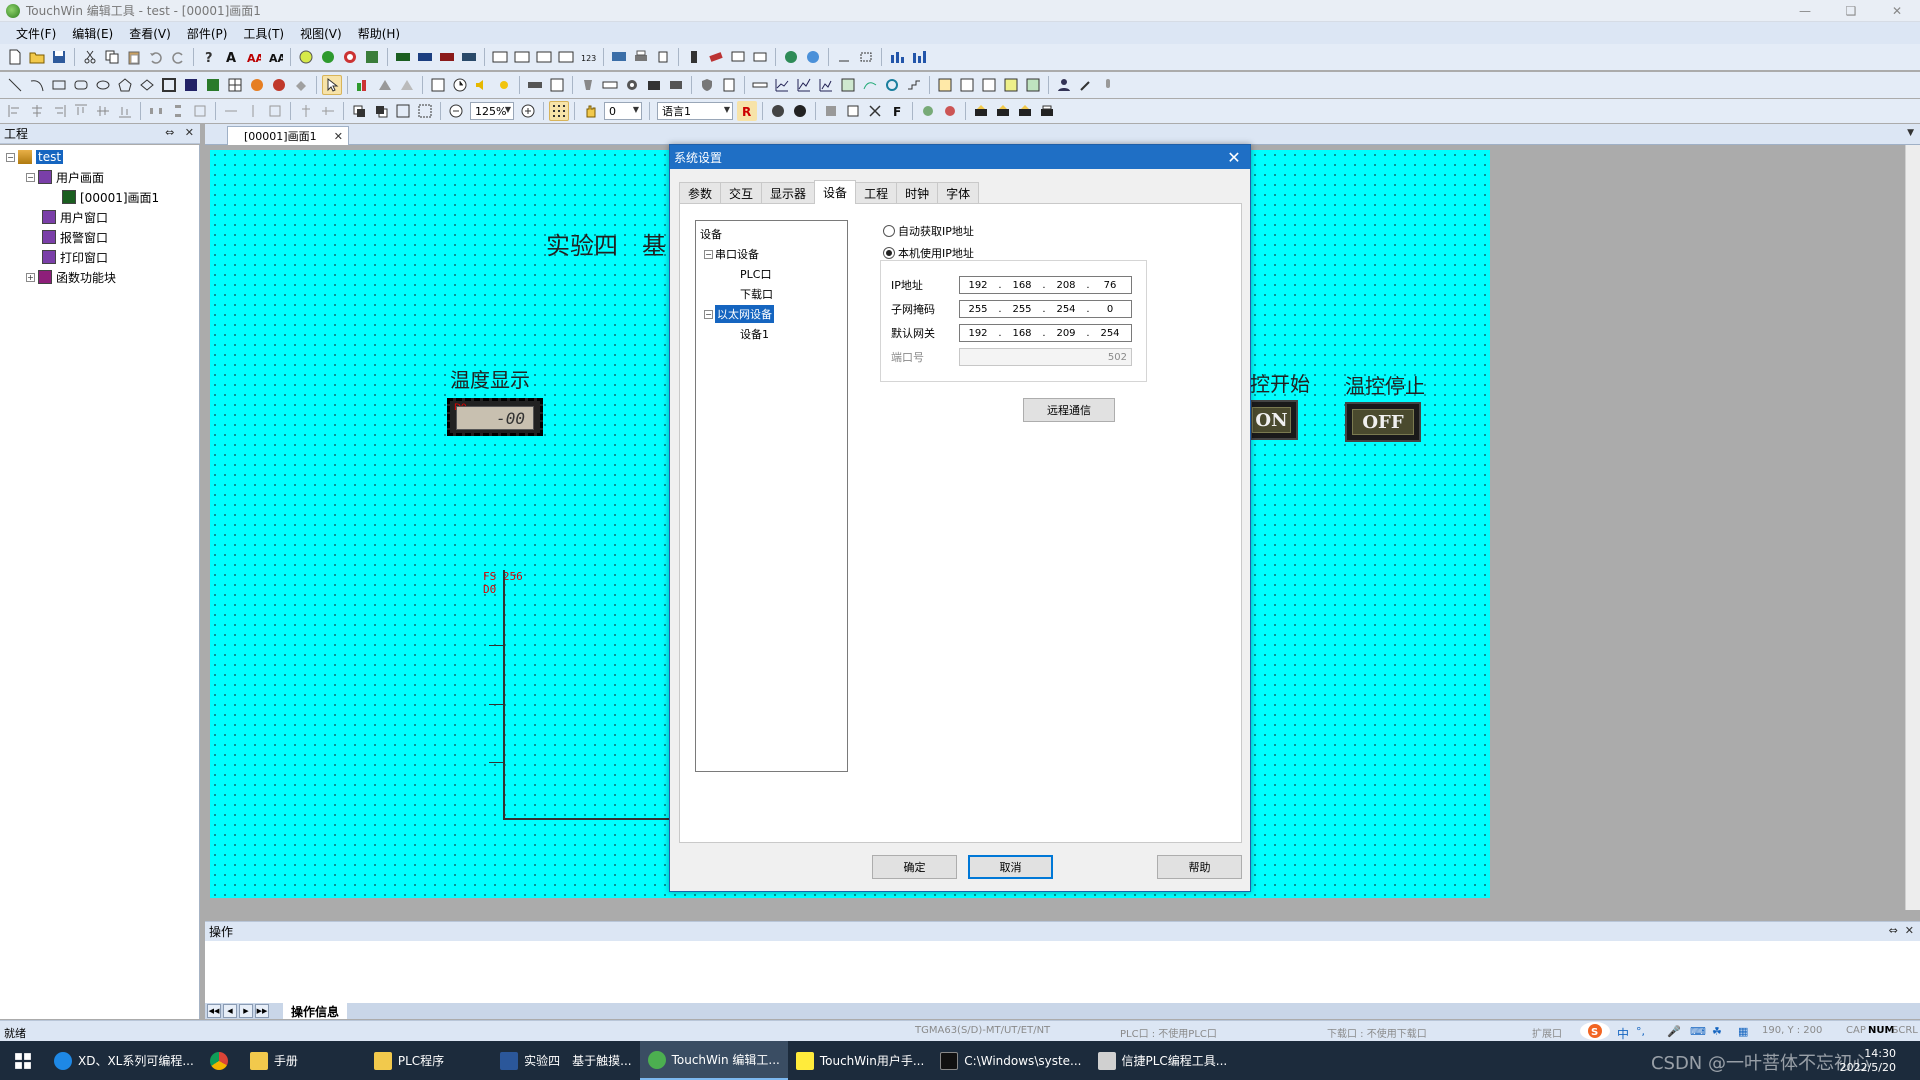 The height and width of the screenshot is (1080, 1920). Describe the element at coordinates (81, 85) in the screenshot. I see `draw-roundrect-icon` at that location.